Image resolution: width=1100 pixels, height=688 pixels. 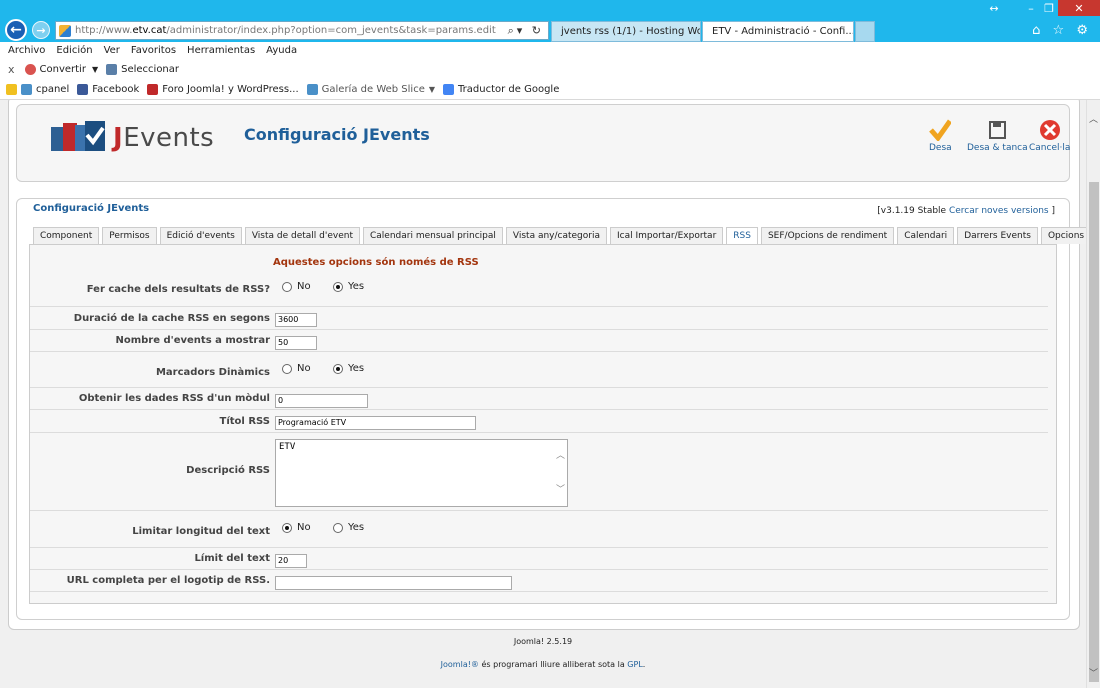 What do you see at coordinates (296, 527) in the screenshot?
I see `limit-no-radio: No` at bounding box center [296, 527].